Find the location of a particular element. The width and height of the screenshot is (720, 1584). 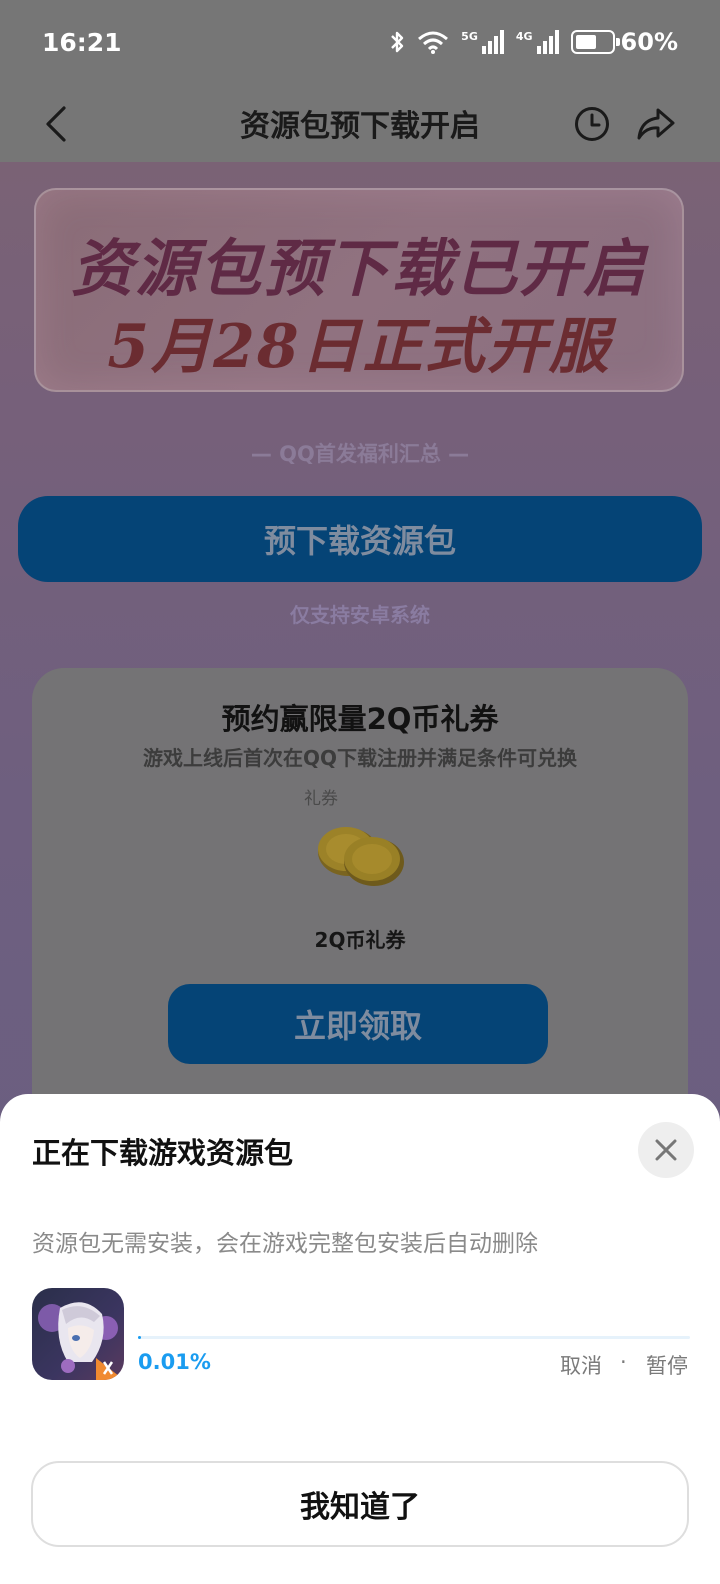

reward-card-subtitle: 游戏上线后首次在QQ下载注册并满足条件可兑换 is located at coordinates (359, 758).